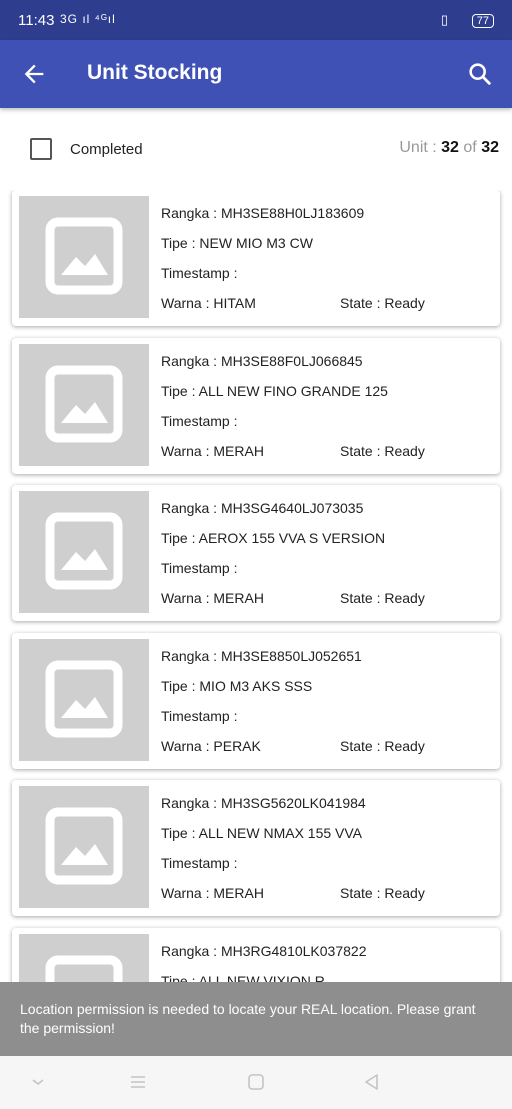  I want to click on tipe-row: Tipe : ALL NEW VIXION R, so click(243, 977).